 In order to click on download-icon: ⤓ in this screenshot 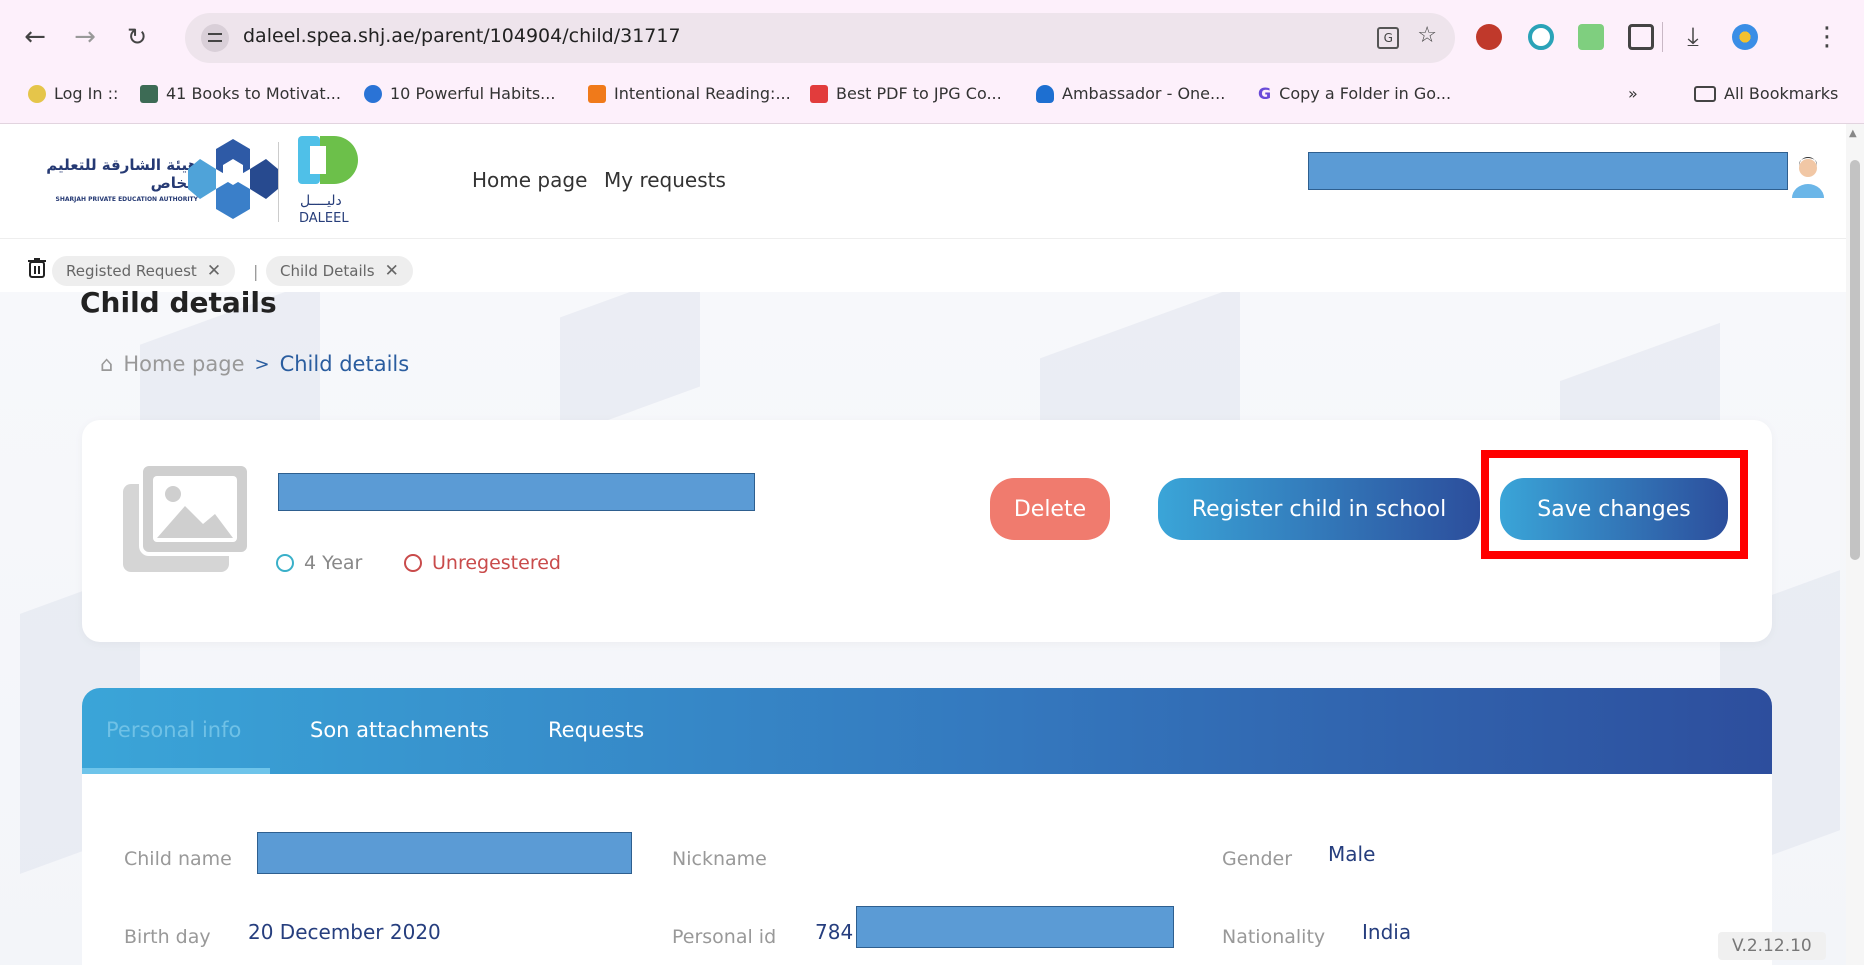, I will do `click(1693, 37)`.